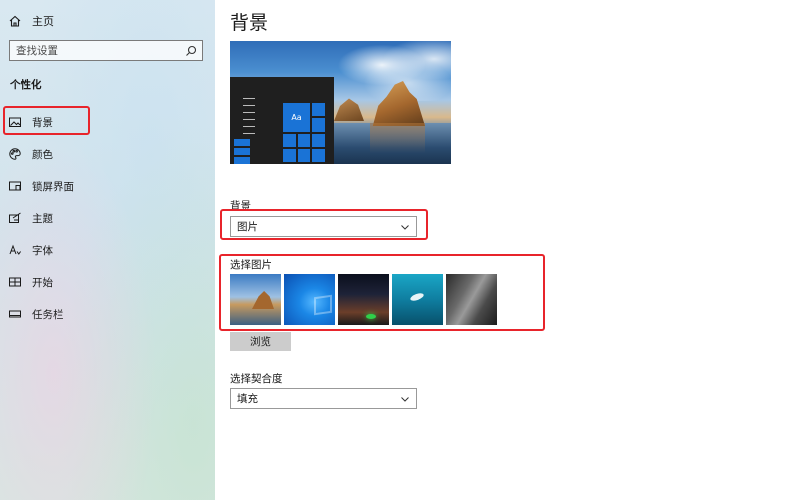 The height and width of the screenshot is (500, 796). What do you see at coordinates (15, 21) in the screenshot?
I see `home-icon` at bounding box center [15, 21].